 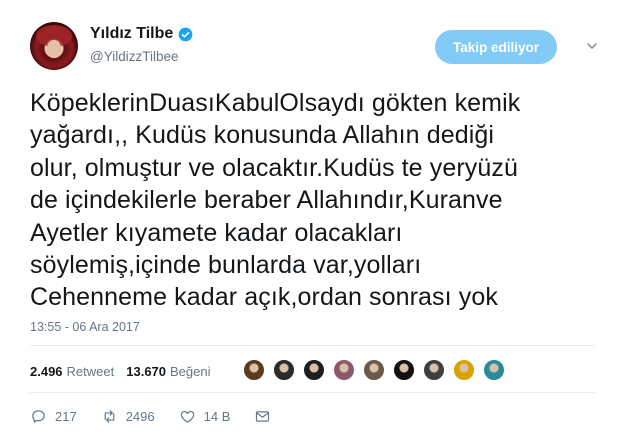 I want to click on likers-avatars, so click(x=378, y=370).